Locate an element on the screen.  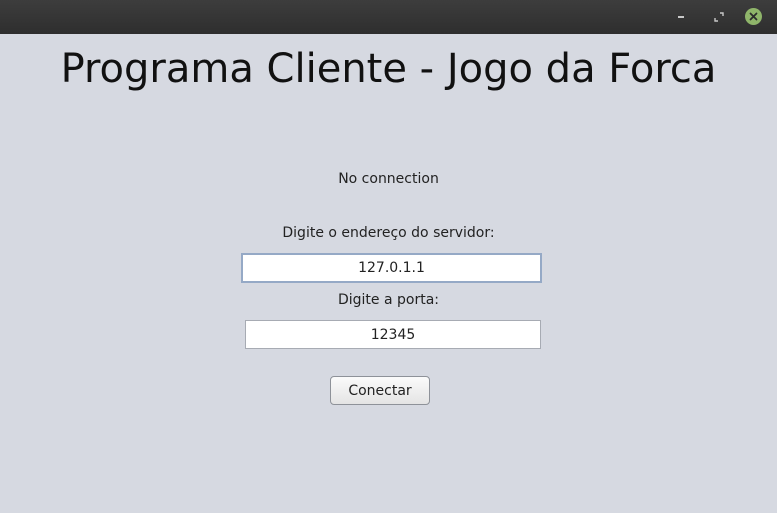
minimize-bar is located at coordinates (681, 17).